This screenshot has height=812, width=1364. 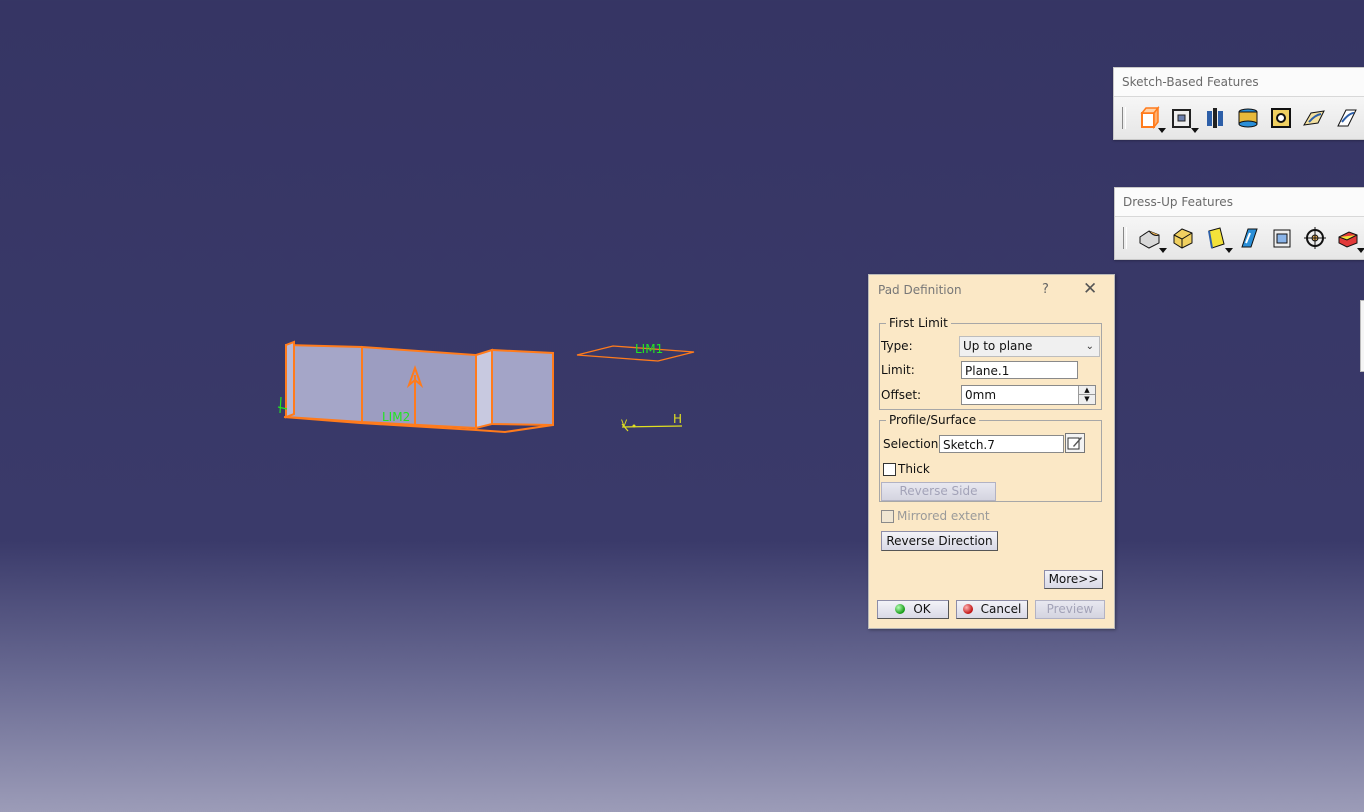 I want to click on more-button: More>>, so click(x=1073, y=579).